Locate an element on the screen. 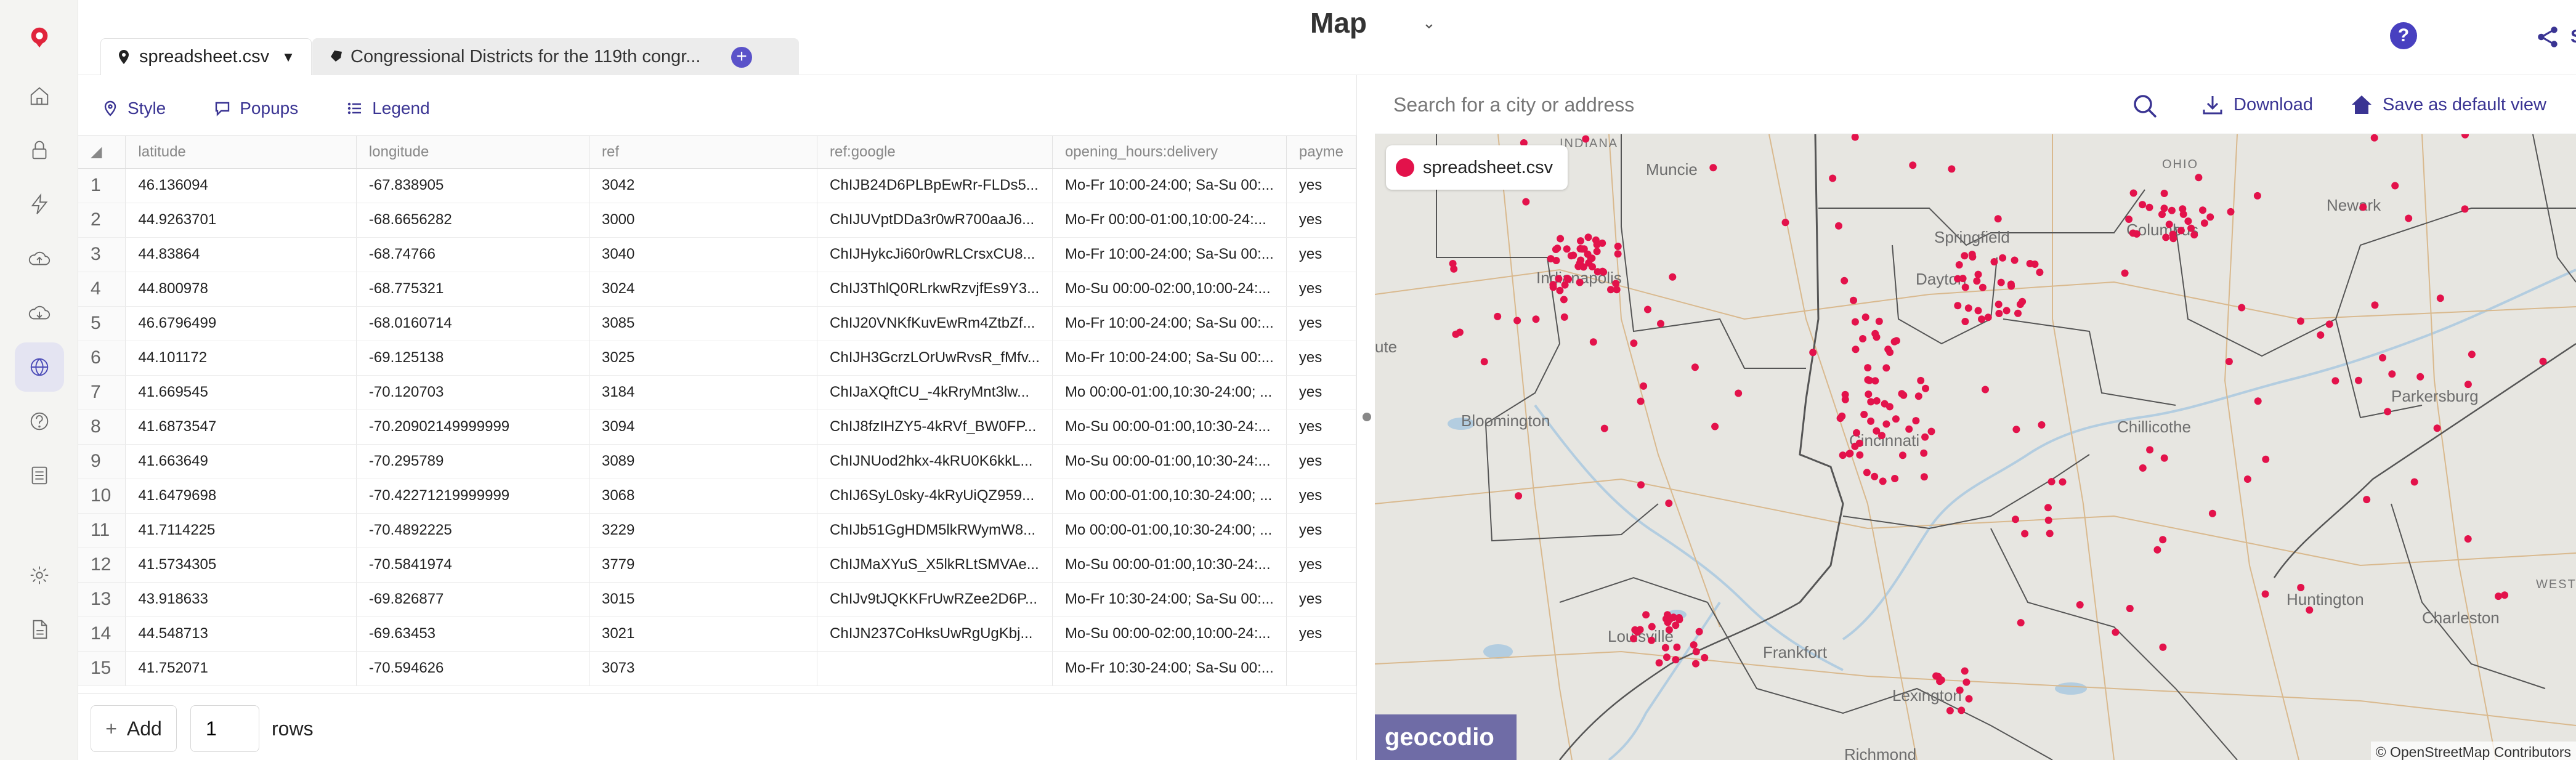 Image resolution: width=2576 pixels, height=760 pixels. table-cell is located at coordinates (935, 668).